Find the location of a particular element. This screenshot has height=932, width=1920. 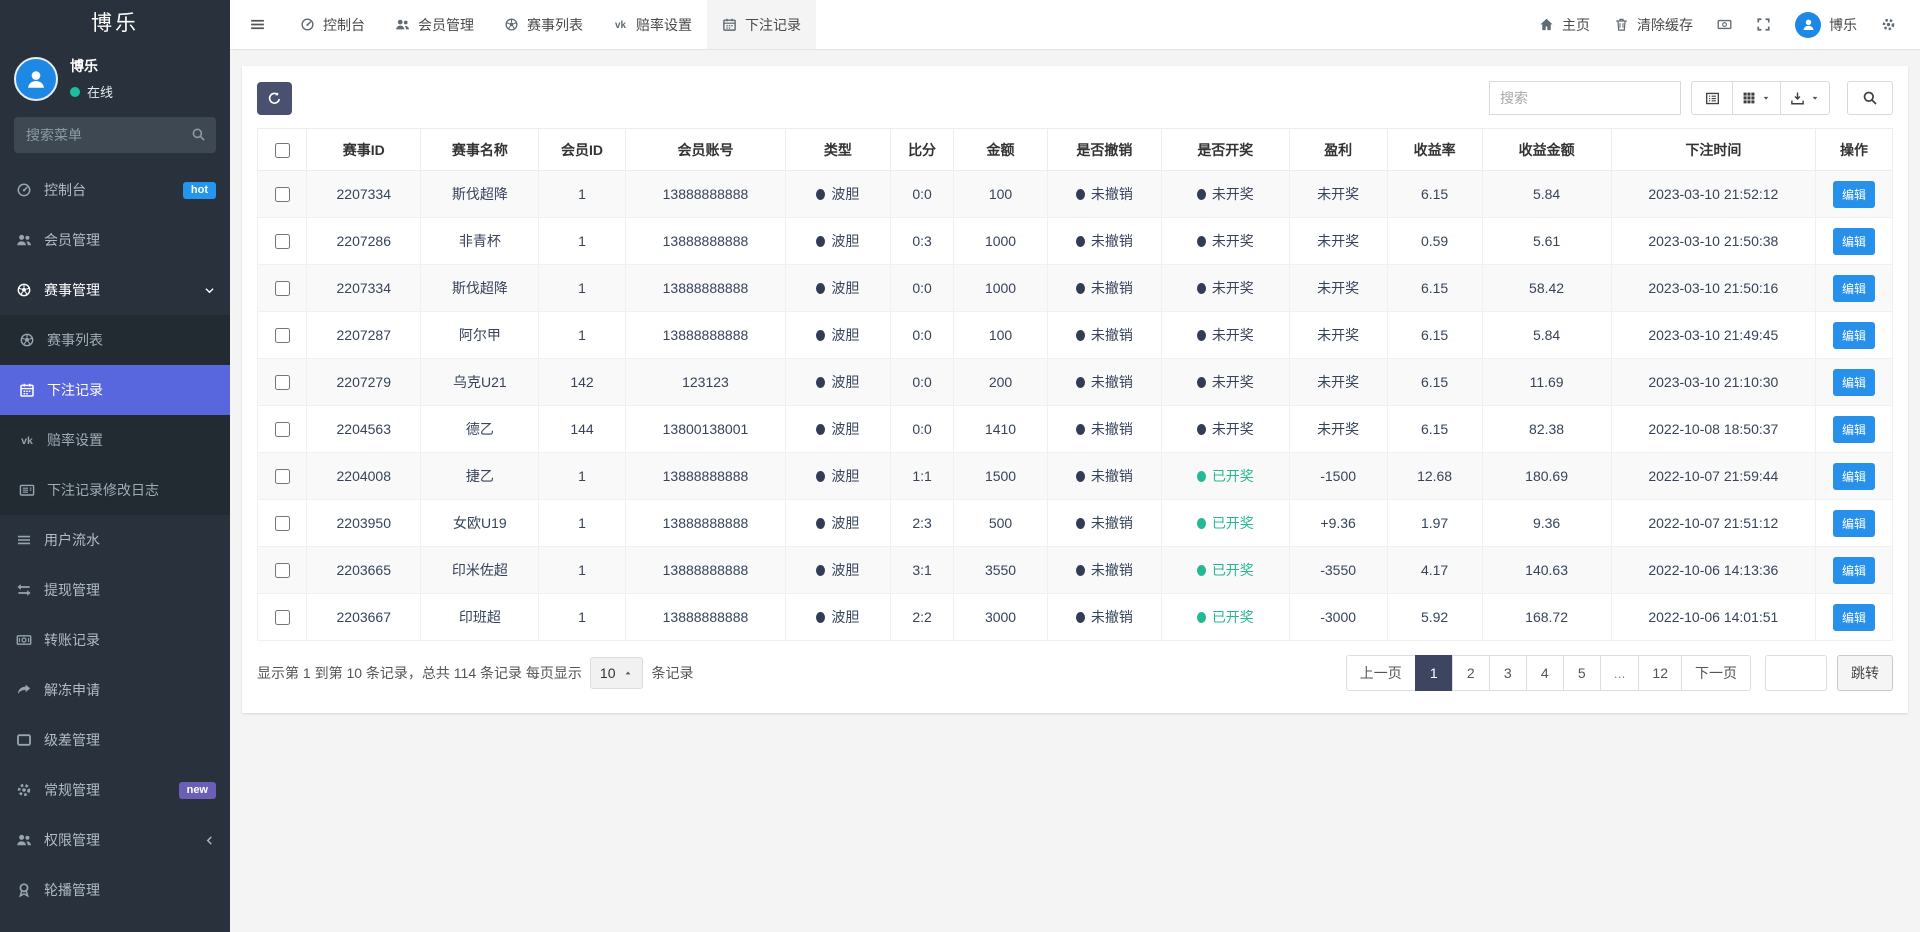

sidebar-toggle-button is located at coordinates (257, 24).